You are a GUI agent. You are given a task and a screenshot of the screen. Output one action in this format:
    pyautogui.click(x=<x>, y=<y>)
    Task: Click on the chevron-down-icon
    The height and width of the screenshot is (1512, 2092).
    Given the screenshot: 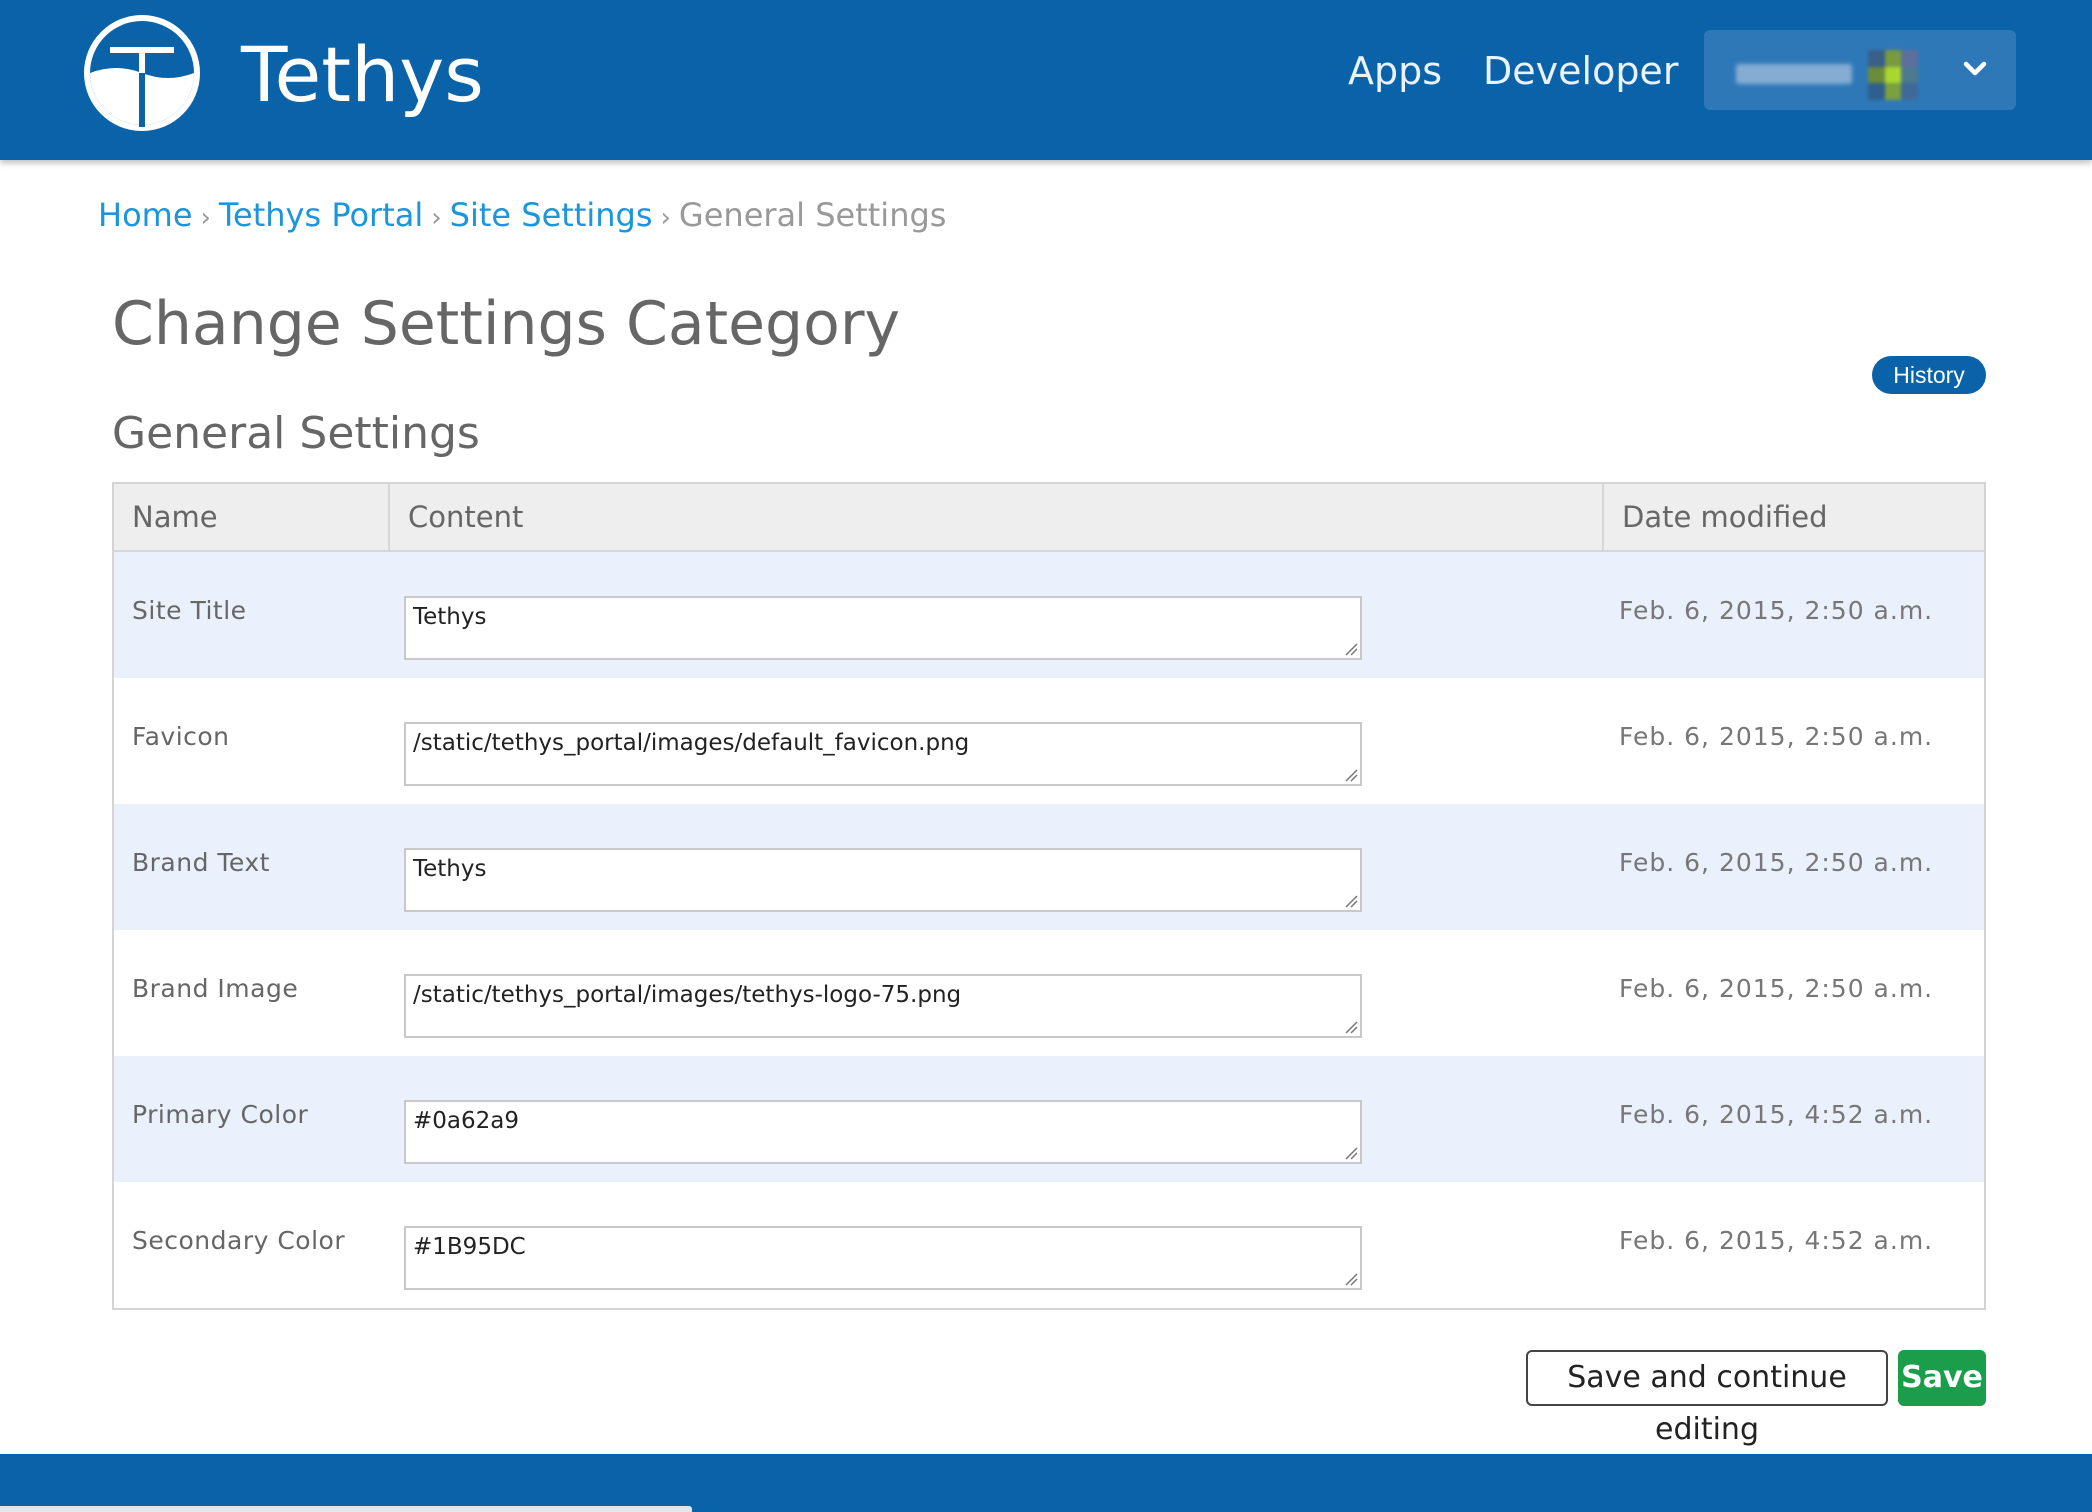 What is the action you would take?
    pyautogui.click(x=1975, y=68)
    